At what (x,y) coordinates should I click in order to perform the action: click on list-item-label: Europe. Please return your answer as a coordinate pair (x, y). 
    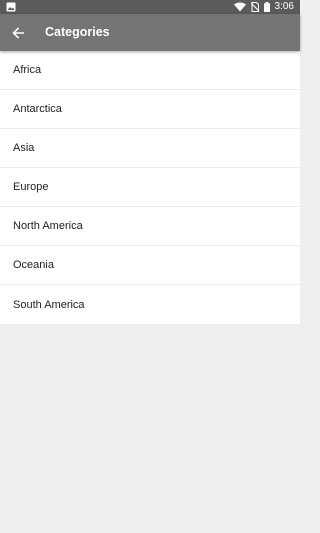
    Looking at the image, I should click on (31, 187).